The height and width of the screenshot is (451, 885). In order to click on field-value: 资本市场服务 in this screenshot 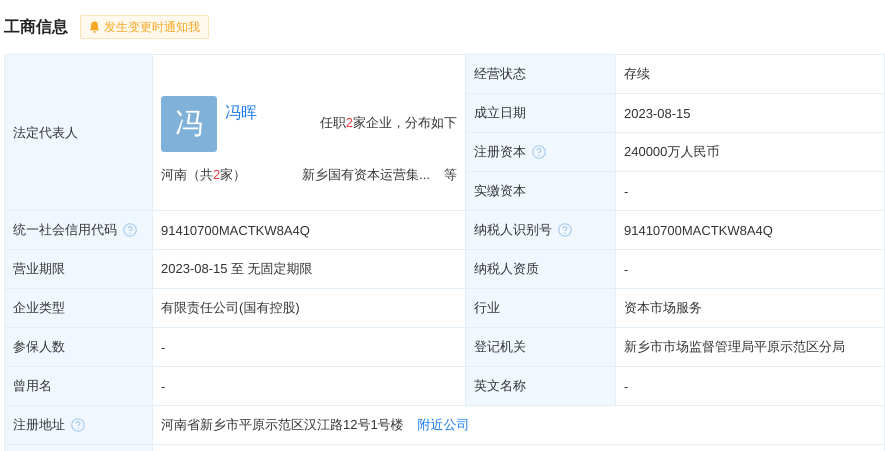, I will do `click(663, 308)`.